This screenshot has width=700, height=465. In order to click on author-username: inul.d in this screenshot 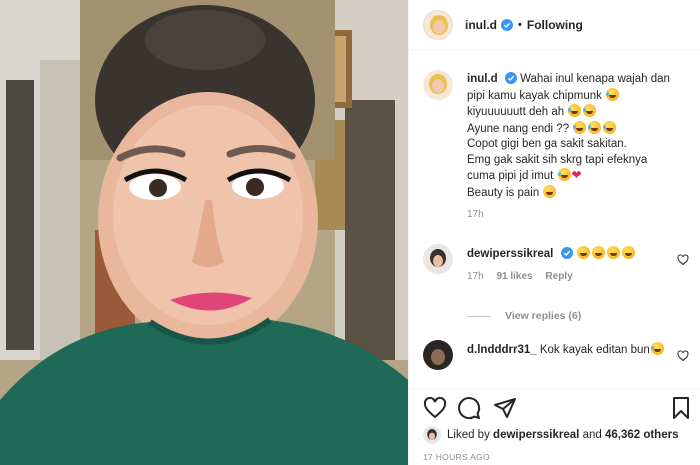, I will do `click(481, 25)`.